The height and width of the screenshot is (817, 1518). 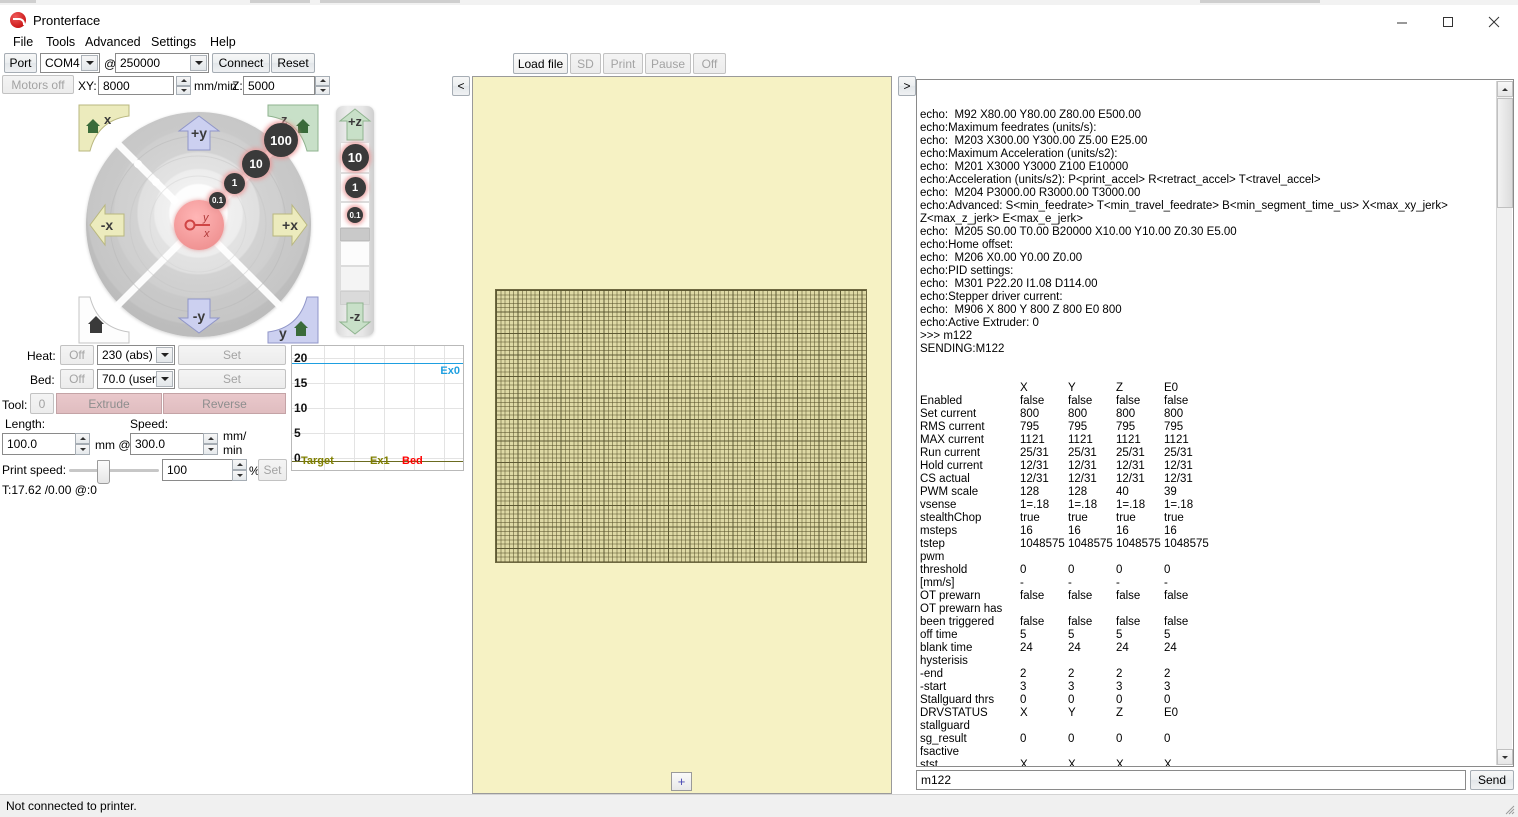 I want to click on print-speed-slider-thumb, so click(x=103, y=472).